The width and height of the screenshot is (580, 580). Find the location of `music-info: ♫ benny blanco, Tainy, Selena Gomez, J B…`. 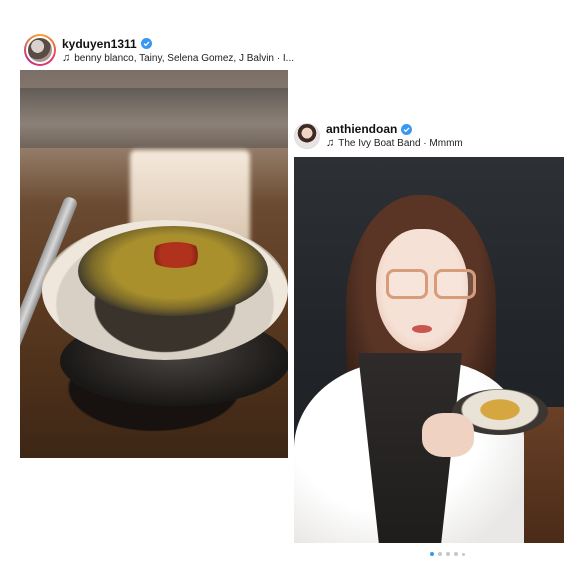

music-info: ♫ benny blanco, Tainy, Selena Gomez, J B… is located at coordinates (178, 57).